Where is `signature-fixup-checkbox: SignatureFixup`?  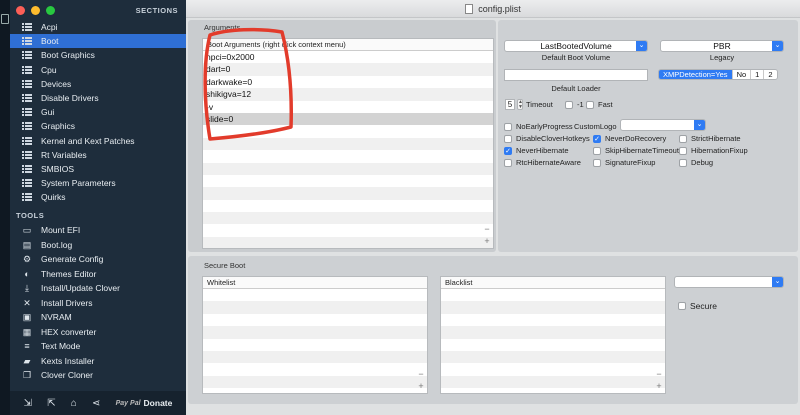
signature-fixup-checkbox: SignatureFixup is located at coordinates (624, 162).